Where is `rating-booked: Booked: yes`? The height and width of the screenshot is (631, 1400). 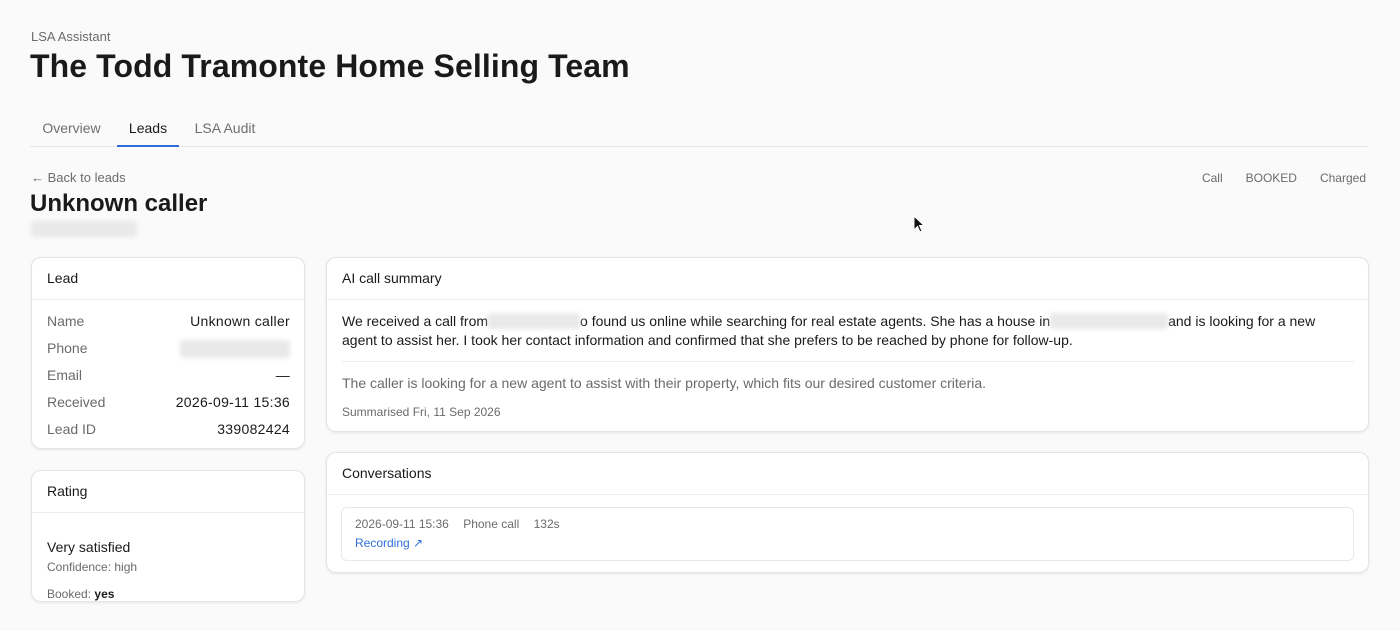 rating-booked: Booked: yes is located at coordinates (80, 594).